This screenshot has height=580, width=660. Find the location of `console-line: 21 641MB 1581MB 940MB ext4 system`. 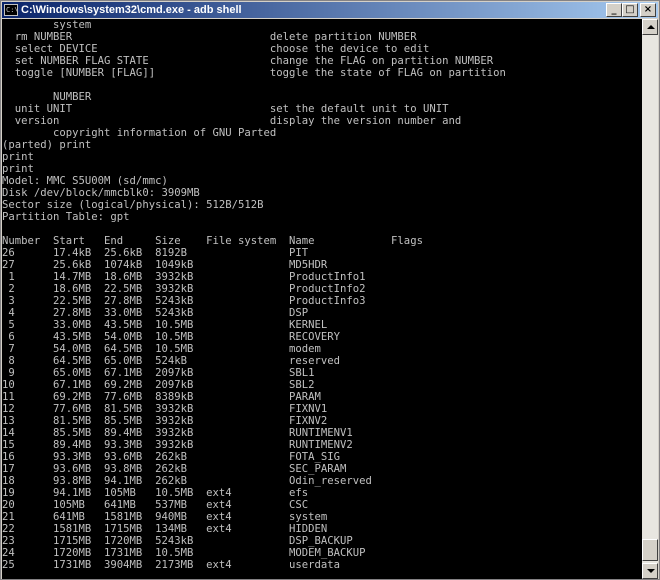

console-line: 21 641MB 1581MB 940MB ext4 system is located at coordinates (165, 517).